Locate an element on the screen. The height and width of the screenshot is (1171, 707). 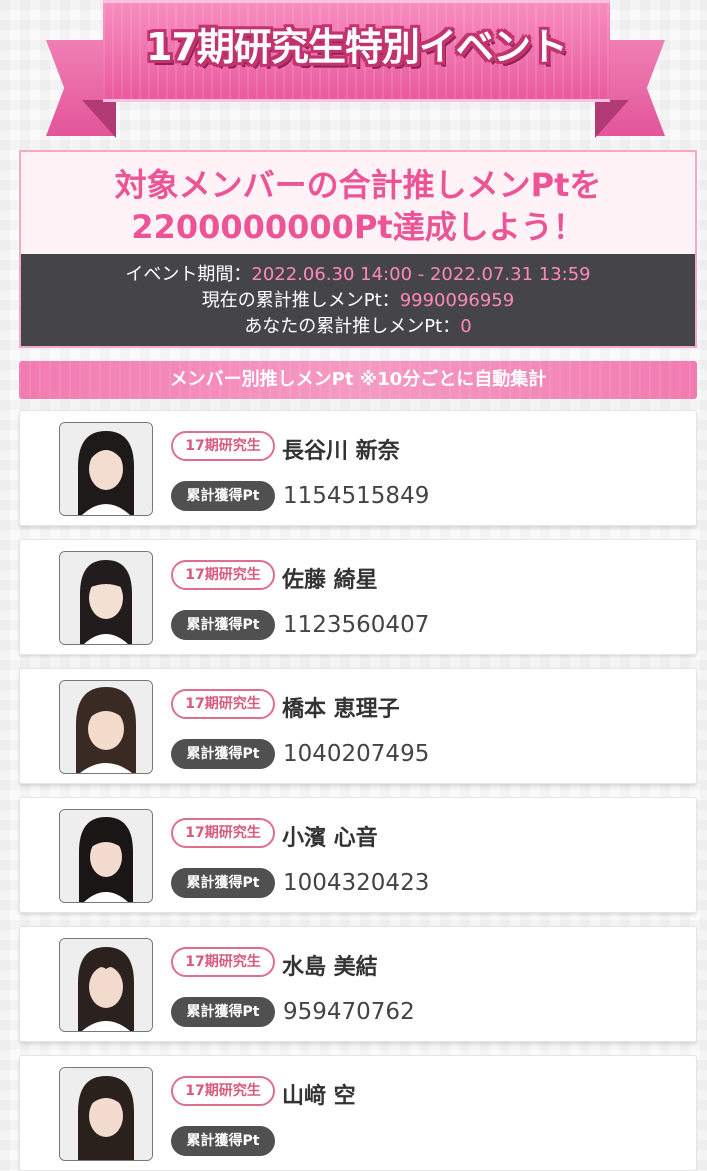
member-name: 山﨑 空 is located at coordinates (319, 1096).